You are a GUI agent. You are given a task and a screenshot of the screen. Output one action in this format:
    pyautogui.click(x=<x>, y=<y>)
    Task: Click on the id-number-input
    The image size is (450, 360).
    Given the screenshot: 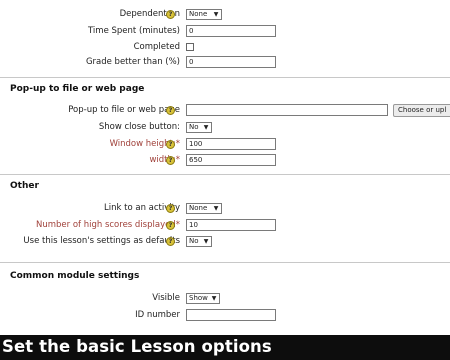 What is the action you would take?
    pyautogui.click(x=231, y=315)
    